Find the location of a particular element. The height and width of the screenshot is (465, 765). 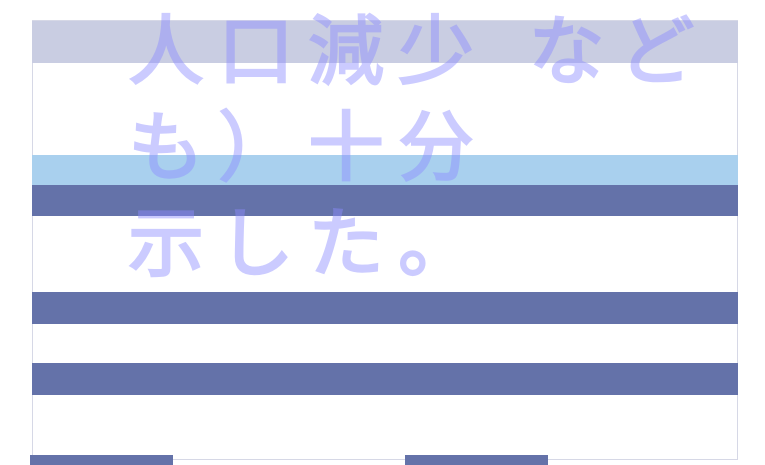

tab-right is located at coordinates (476, 460).